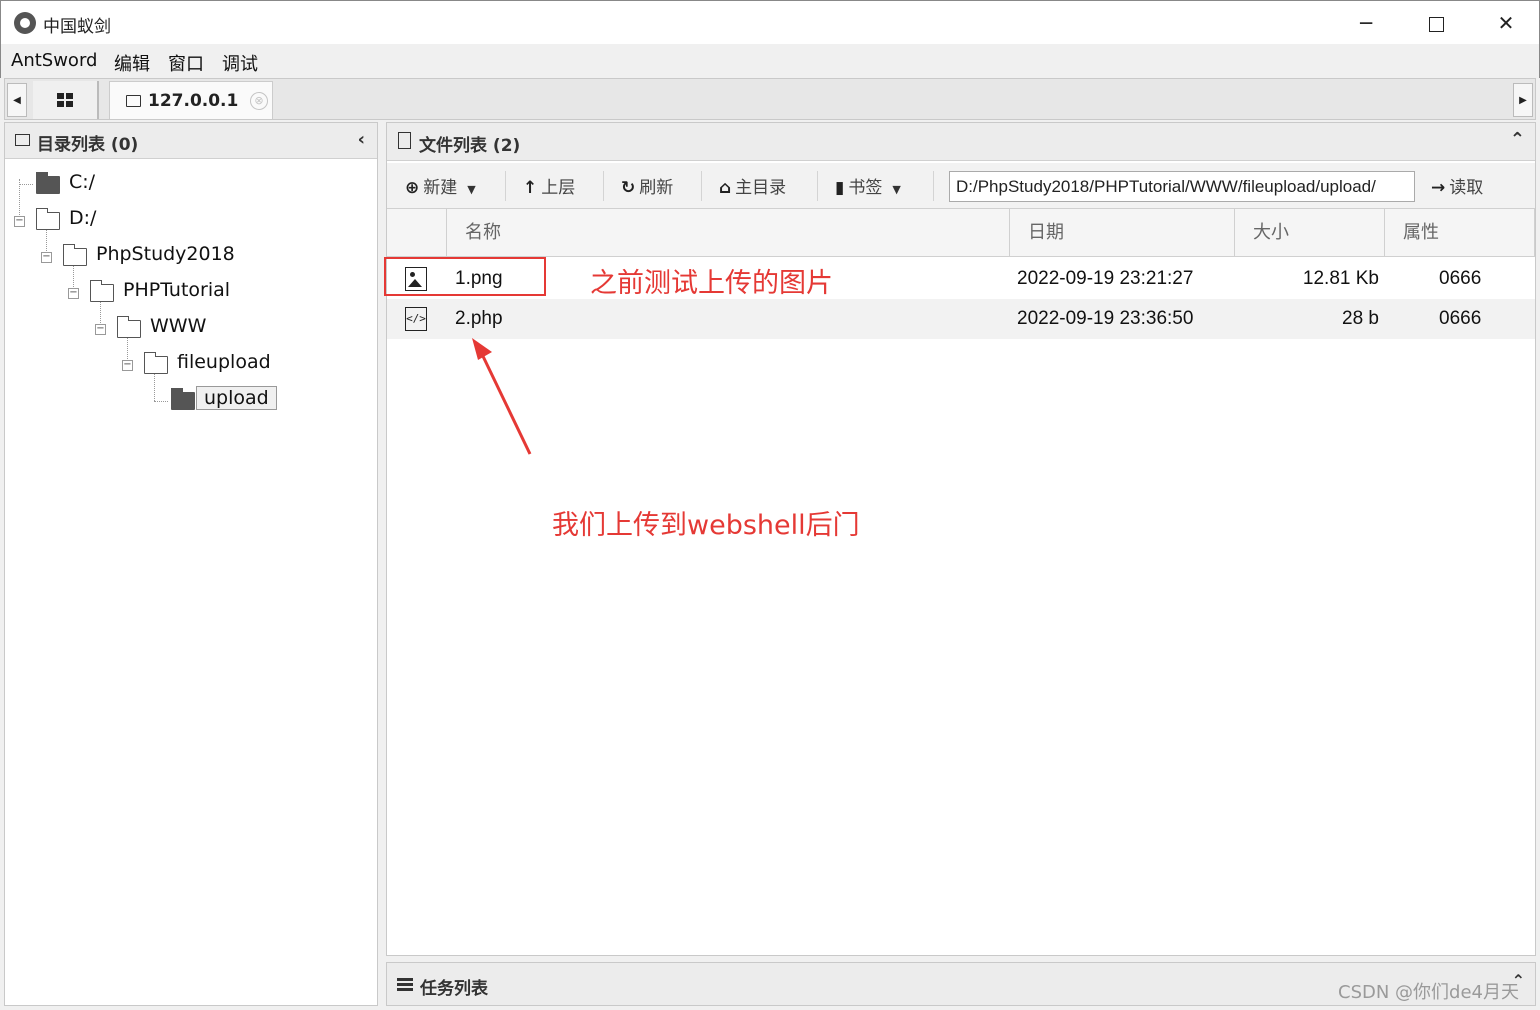 The image size is (1540, 1010). What do you see at coordinates (454, 989) in the screenshot?
I see `task-list-title: 任务列表` at bounding box center [454, 989].